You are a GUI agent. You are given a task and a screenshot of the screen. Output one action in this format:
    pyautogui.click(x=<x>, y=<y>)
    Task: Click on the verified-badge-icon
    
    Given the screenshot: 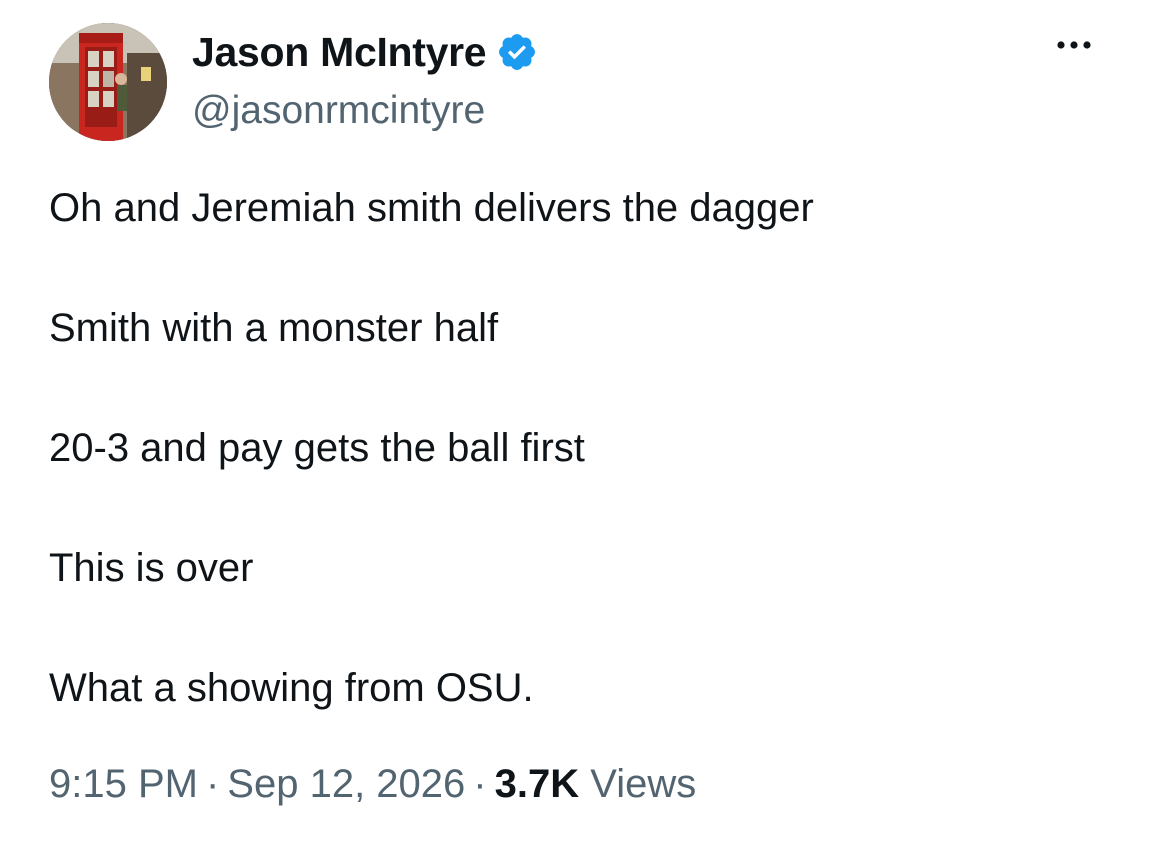 What is the action you would take?
    pyautogui.click(x=517, y=52)
    